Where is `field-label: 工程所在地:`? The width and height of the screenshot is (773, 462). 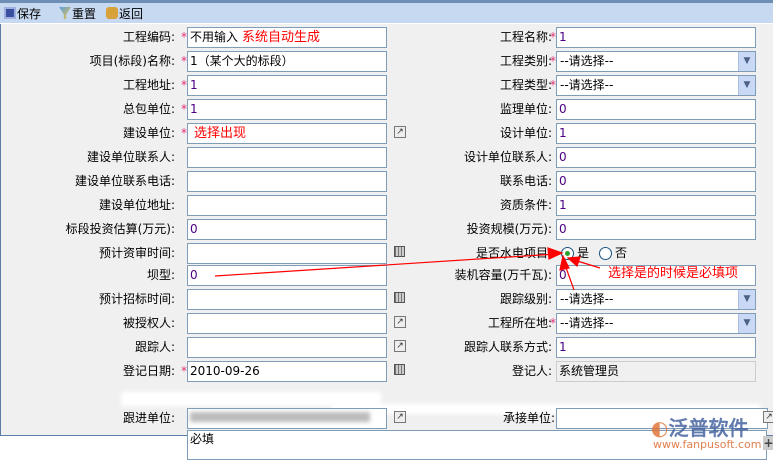
field-label: 工程所在地: is located at coordinates (519, 323).